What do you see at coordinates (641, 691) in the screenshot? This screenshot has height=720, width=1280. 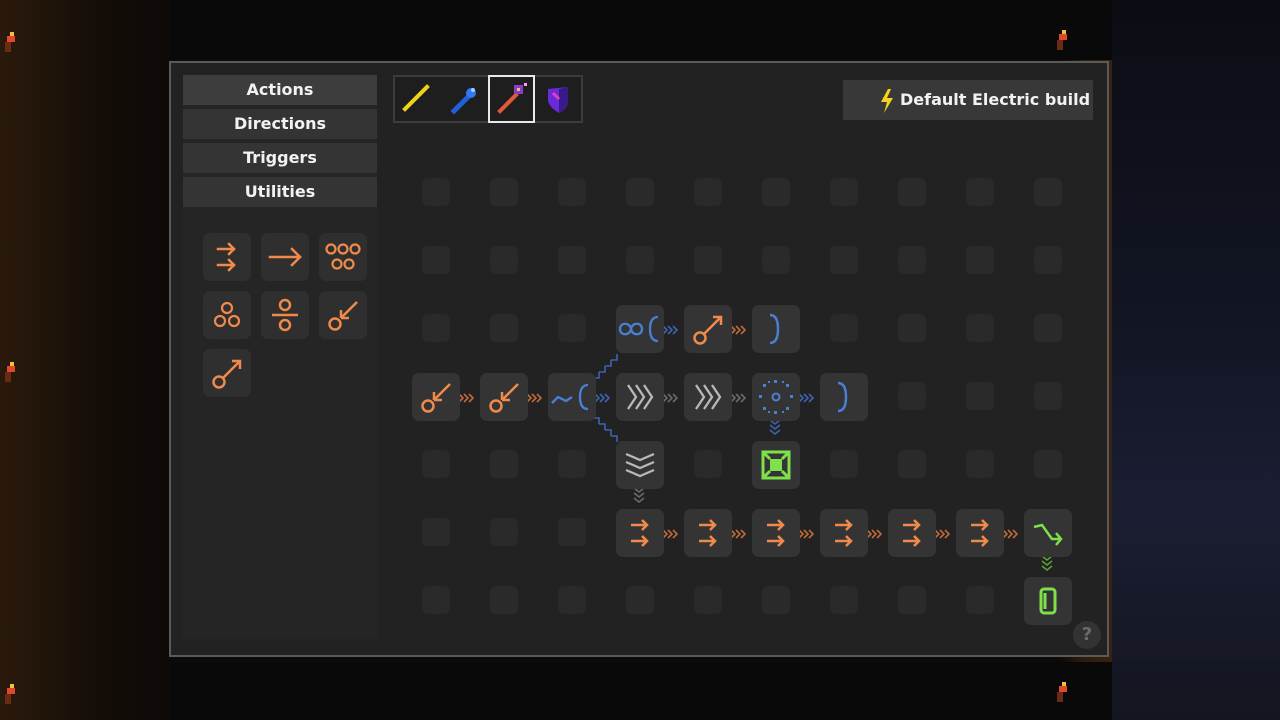 I see `background-bottom` at bounding box center [641, 691].